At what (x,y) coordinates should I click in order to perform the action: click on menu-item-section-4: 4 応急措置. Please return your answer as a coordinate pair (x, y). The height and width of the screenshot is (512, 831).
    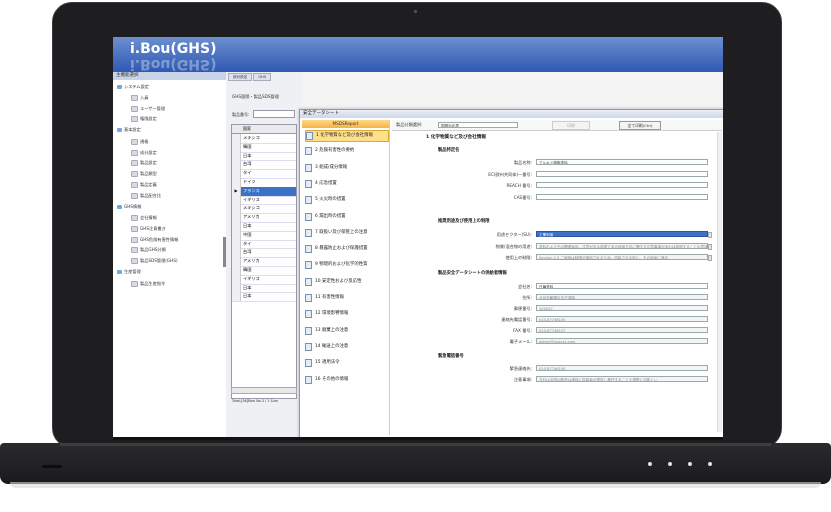
    Looking at the image, I should click on (346, 184).